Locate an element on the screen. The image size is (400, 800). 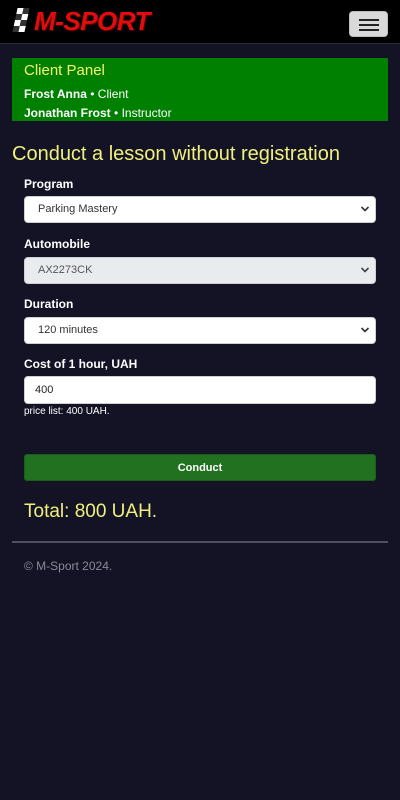
client-line: Frost Anna • Client is located at coordinates (200, 94).